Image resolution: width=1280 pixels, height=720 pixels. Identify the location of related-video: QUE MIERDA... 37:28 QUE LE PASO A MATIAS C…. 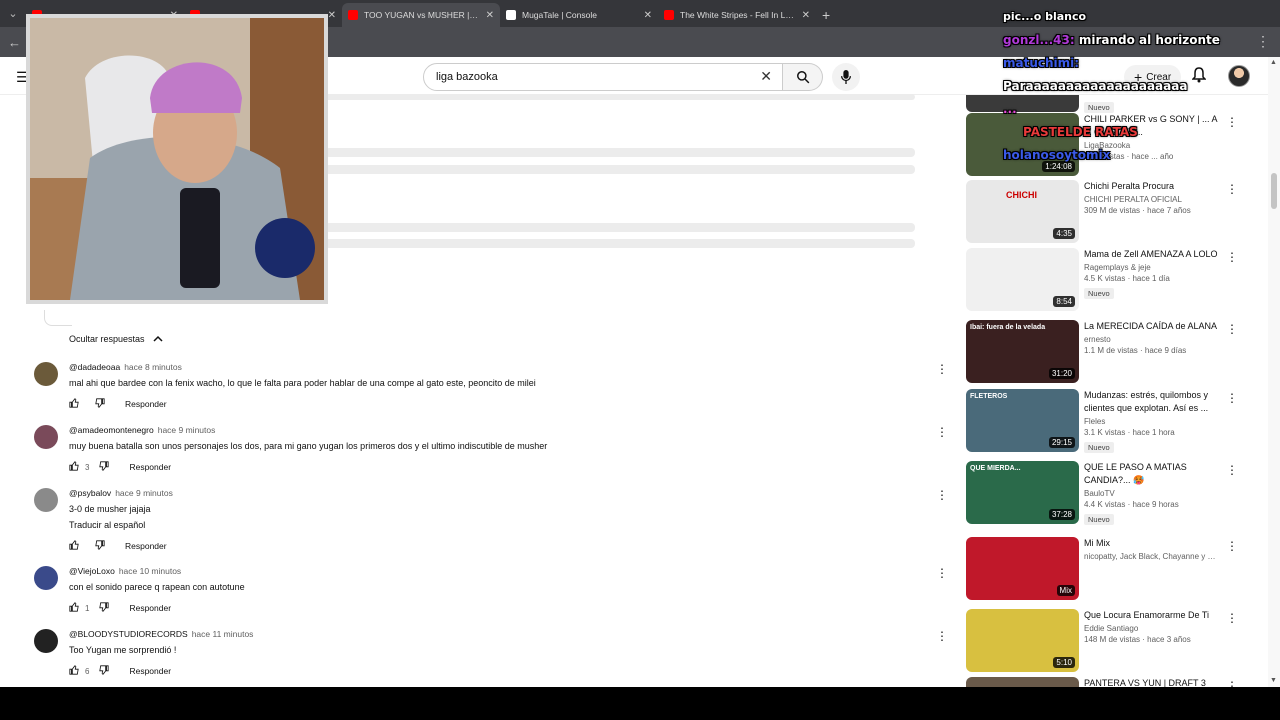
(1111, 493).